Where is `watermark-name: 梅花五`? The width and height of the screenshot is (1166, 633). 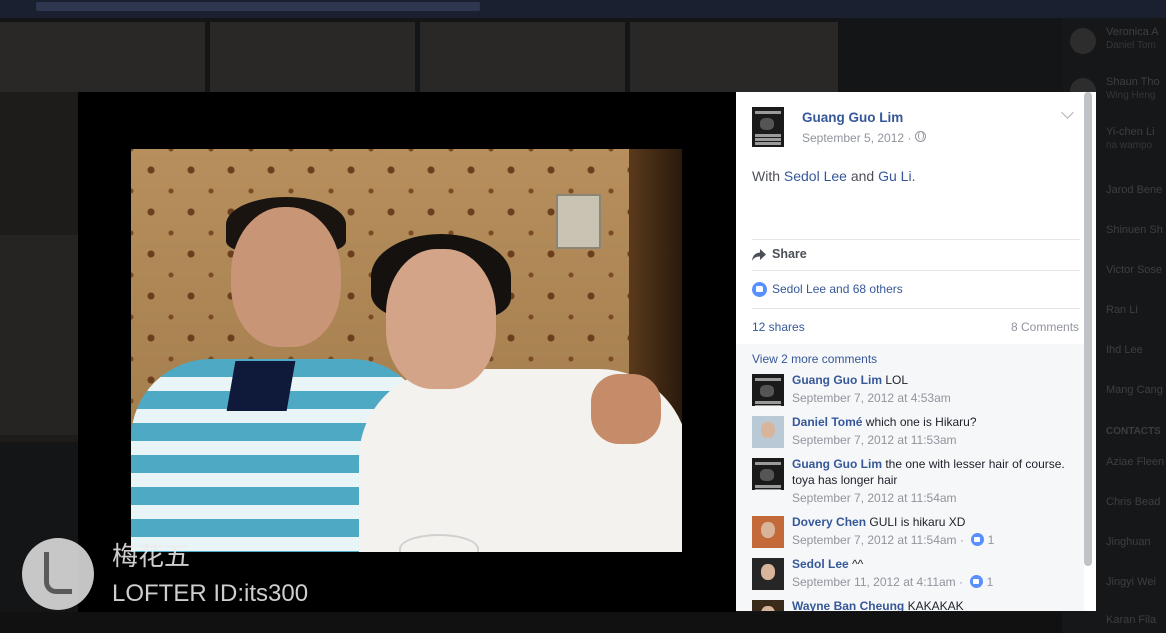
watermark-name: 梅花五 is located at coordinates (151, 557).